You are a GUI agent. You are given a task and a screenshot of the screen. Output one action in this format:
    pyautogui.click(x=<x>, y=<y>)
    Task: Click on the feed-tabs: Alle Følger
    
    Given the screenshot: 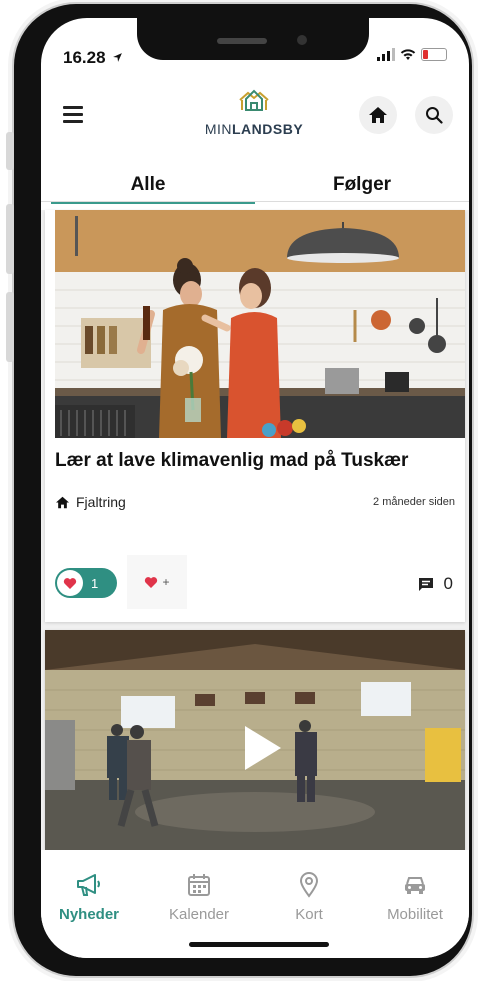 What is the action you would take?
    pyautogui.click(x=255, y=189)
    